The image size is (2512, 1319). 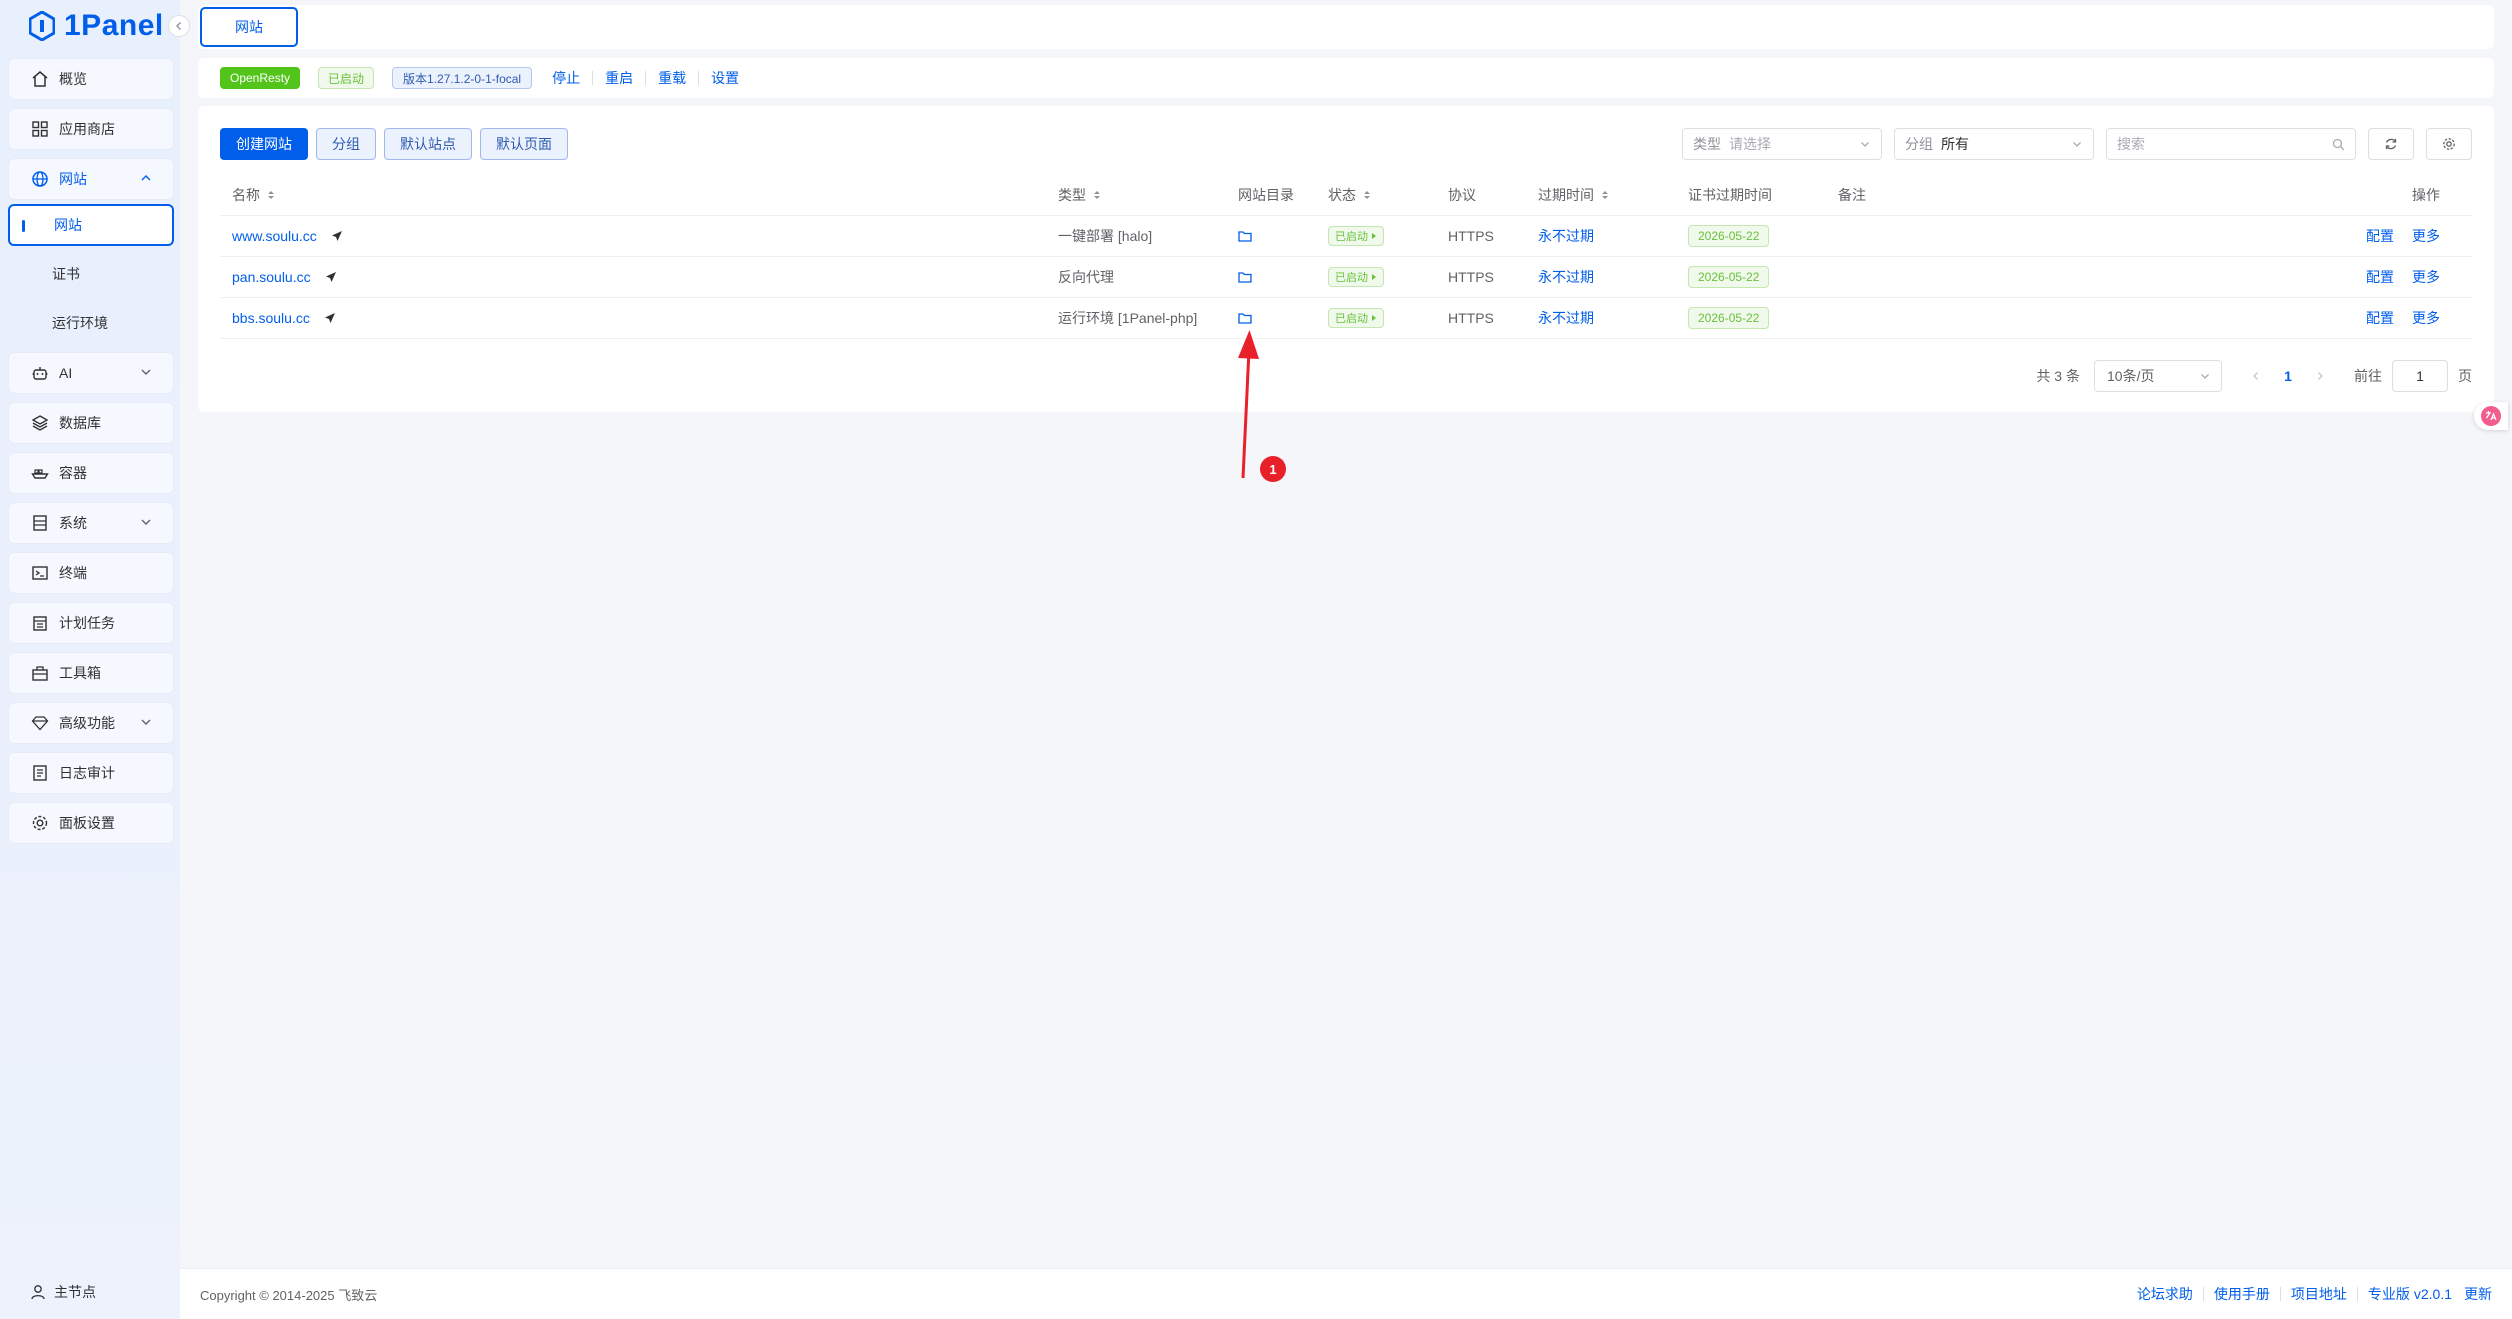 I want to click on default-site-button: 默认站点, so click(x=428, y=144).